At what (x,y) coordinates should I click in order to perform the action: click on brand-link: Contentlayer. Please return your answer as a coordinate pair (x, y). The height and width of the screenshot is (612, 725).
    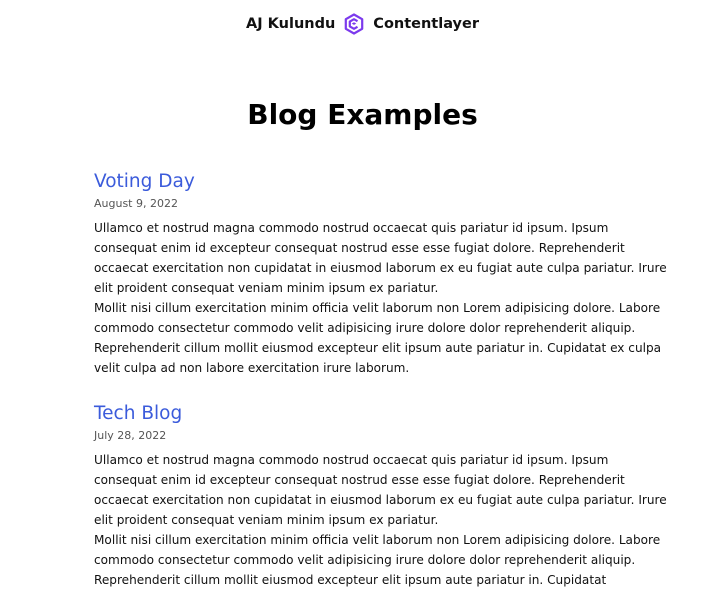
    Looking at the image, I should click on (426, 24).